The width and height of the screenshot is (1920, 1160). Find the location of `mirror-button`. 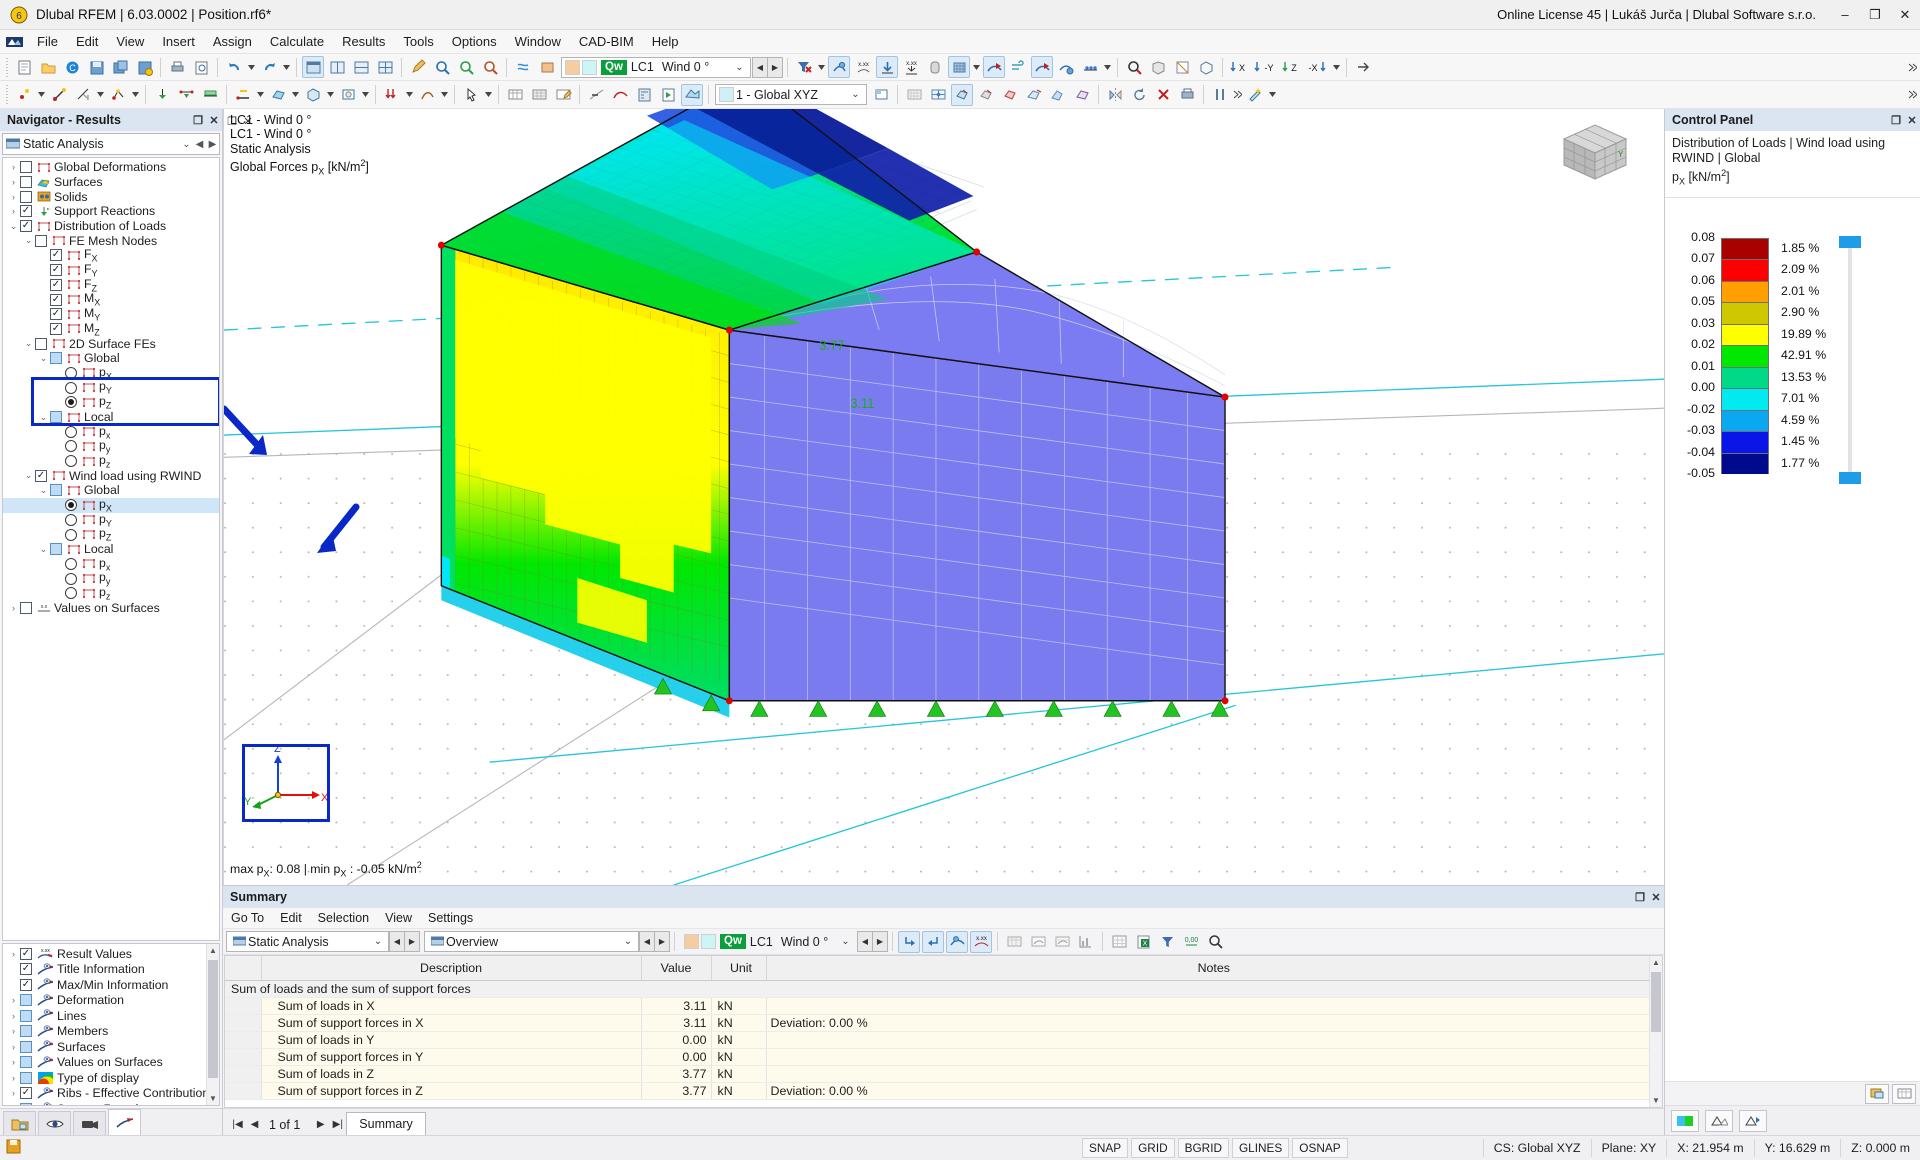

mirror-button is located at coordinates (1115, 95).